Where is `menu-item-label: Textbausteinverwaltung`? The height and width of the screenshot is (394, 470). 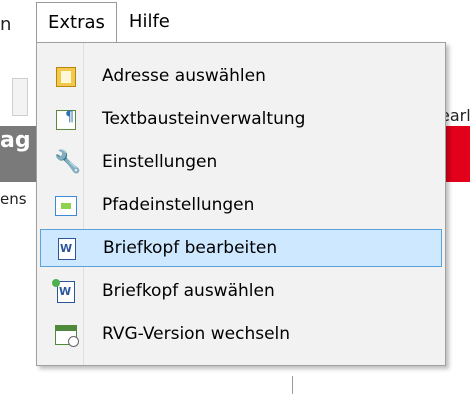
menu-item-label: Textbausteinverwaltung is located at coordinates (204, 119).